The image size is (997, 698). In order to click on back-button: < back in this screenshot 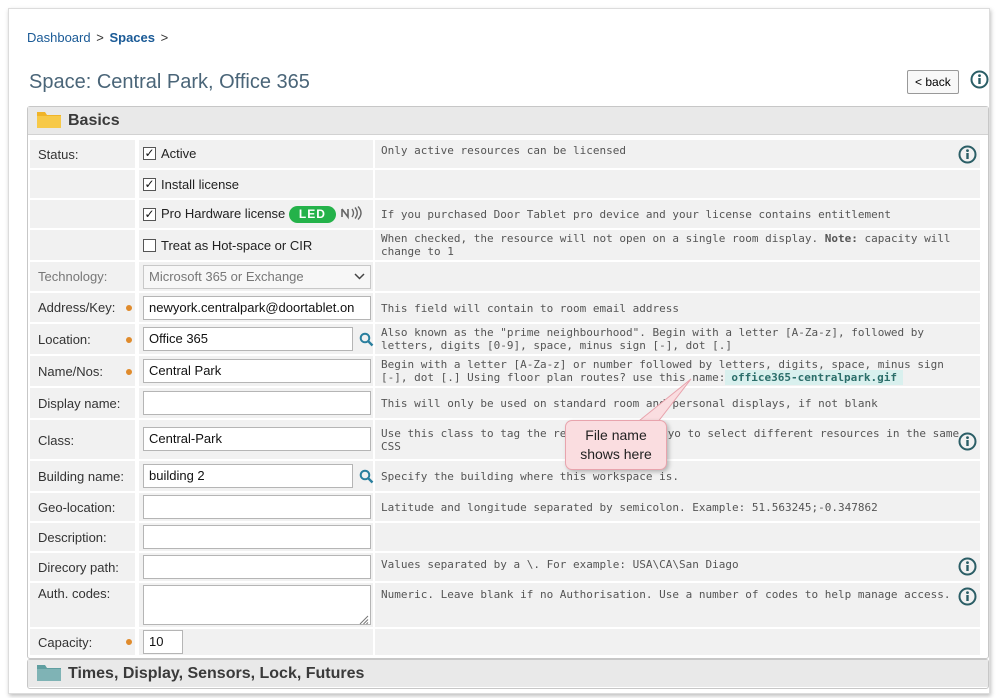, I will do `click(933, 82)`.